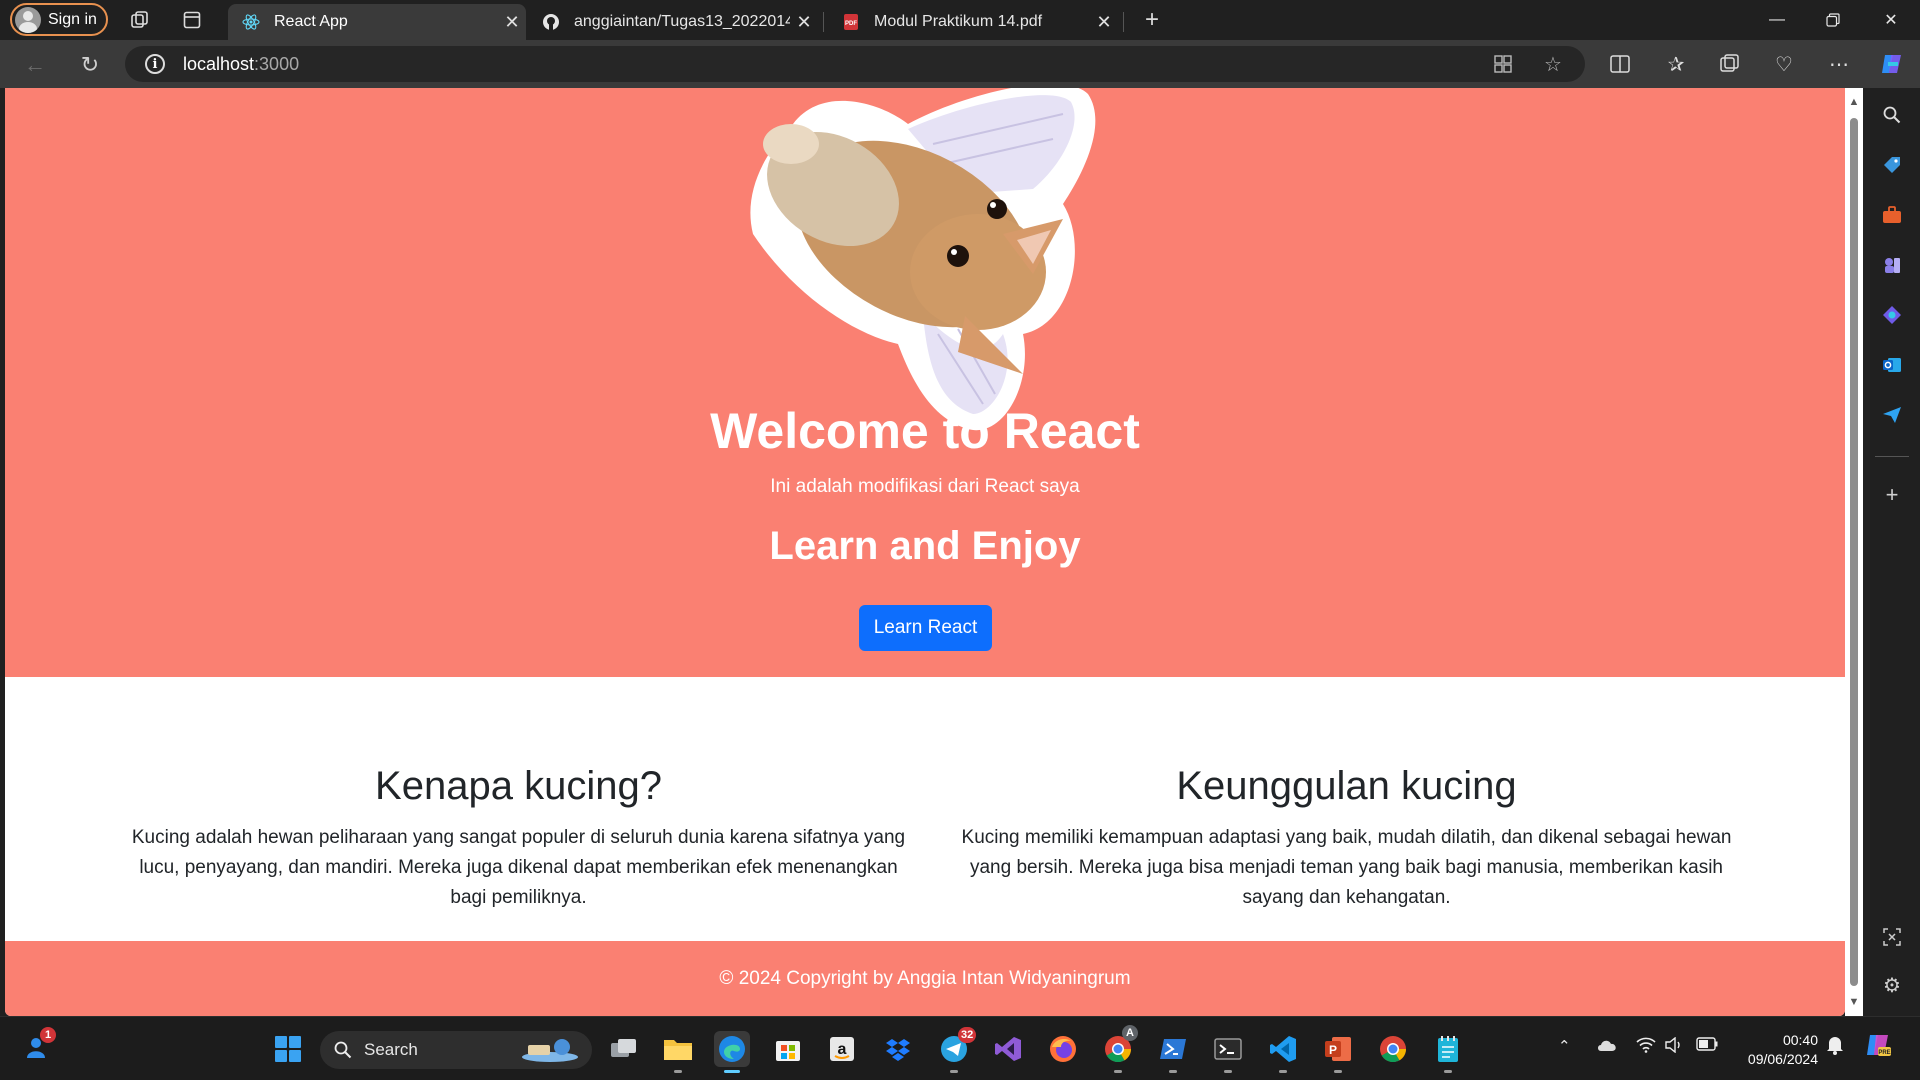 Image resolution: width=1920 pixels, height=1080 pixels. Describe the element at coordinates (1130, 1033) in the screenshot. I see `profile-badge-icon: A` at that location.